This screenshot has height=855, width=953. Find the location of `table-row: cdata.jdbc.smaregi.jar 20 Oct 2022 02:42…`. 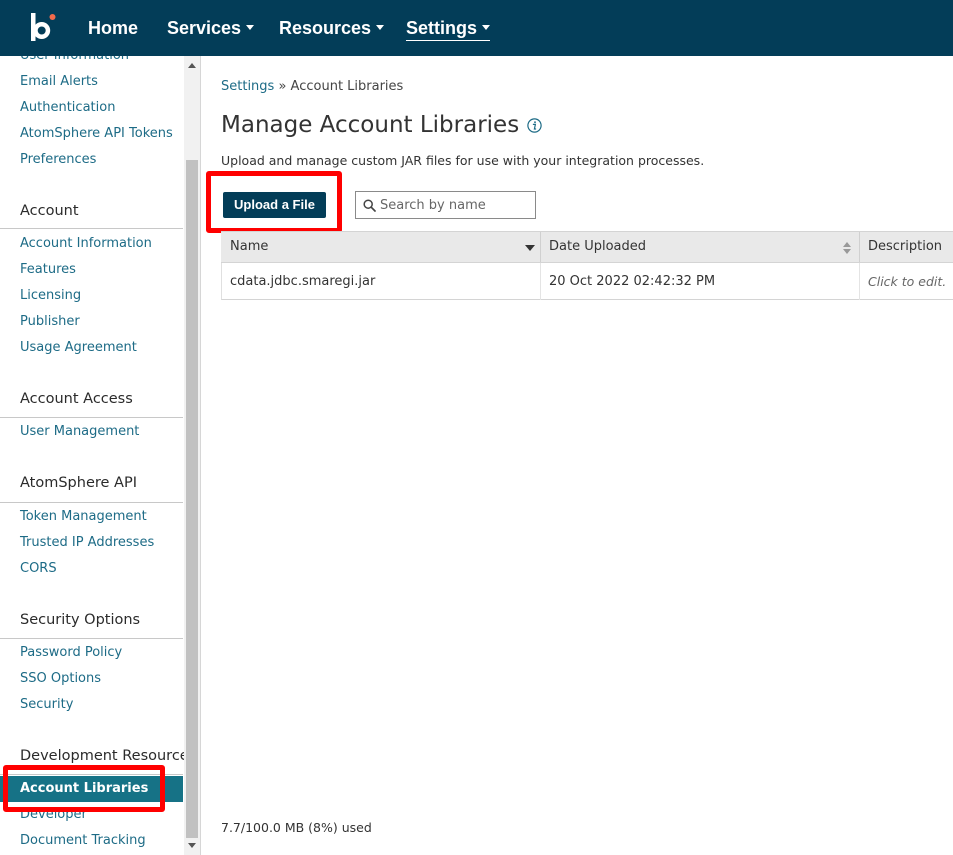

table-row: cdata.jdbc.smaregi.jar 20 Oct 2022 02:42… is located at coordinates (587, 281).